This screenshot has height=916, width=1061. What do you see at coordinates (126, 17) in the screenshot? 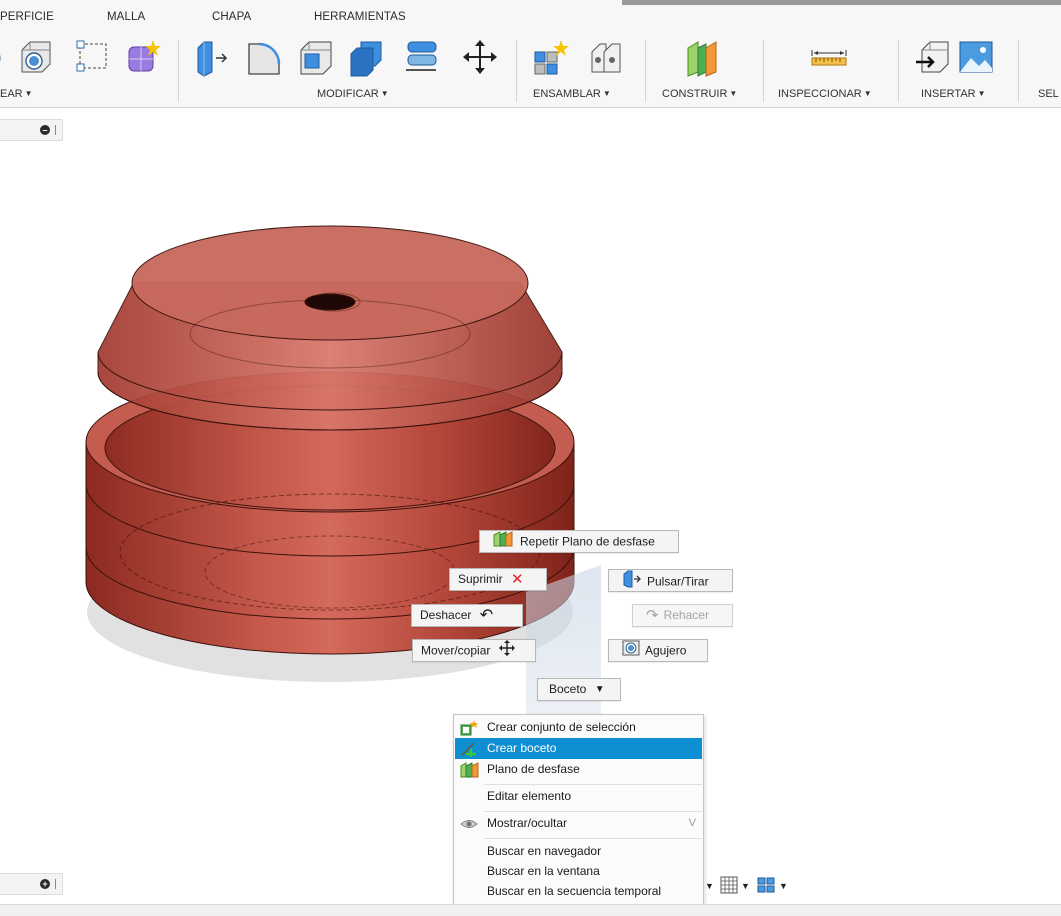
I see `tab-malla: MALLA` at bounding box center [126, 17].